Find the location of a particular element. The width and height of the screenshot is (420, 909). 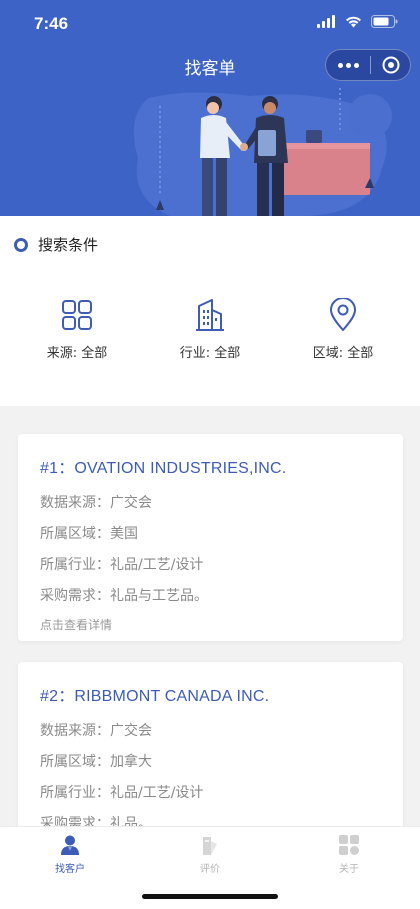

tab-about: 关于 is located at coordinates (349, 854).